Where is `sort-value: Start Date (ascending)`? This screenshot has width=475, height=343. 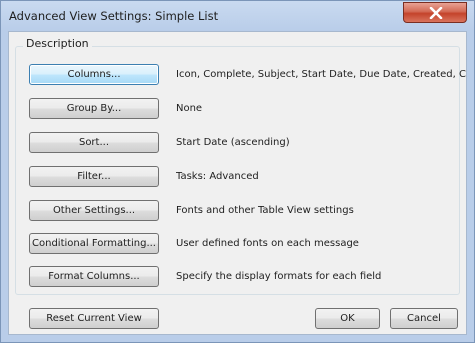
sort-value: Start Date (ascending) is located at coordinates (233, 142).